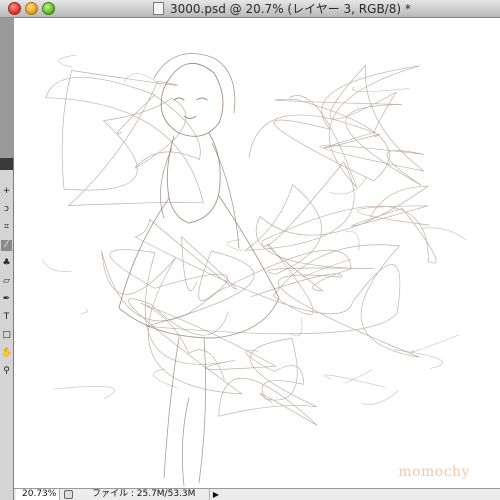 The width and height of the screenshot is (500, 500). I want to click on stamp-icon: ♣, so click(6, 263).